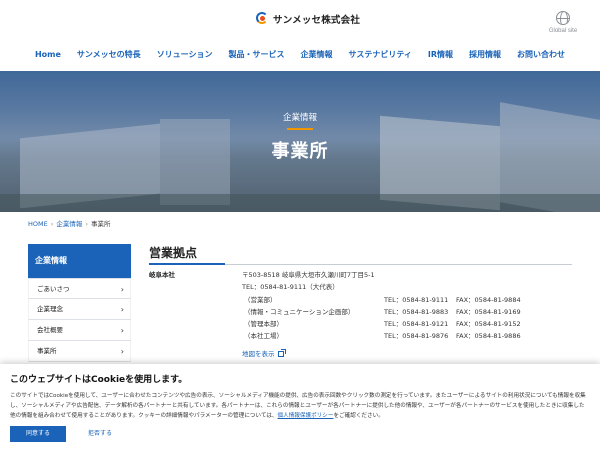 The image size is (600, 450). Describe the element at coordinates (317, 55) in the screenshot. I see `nav-item-company: 企業情報` at that location.